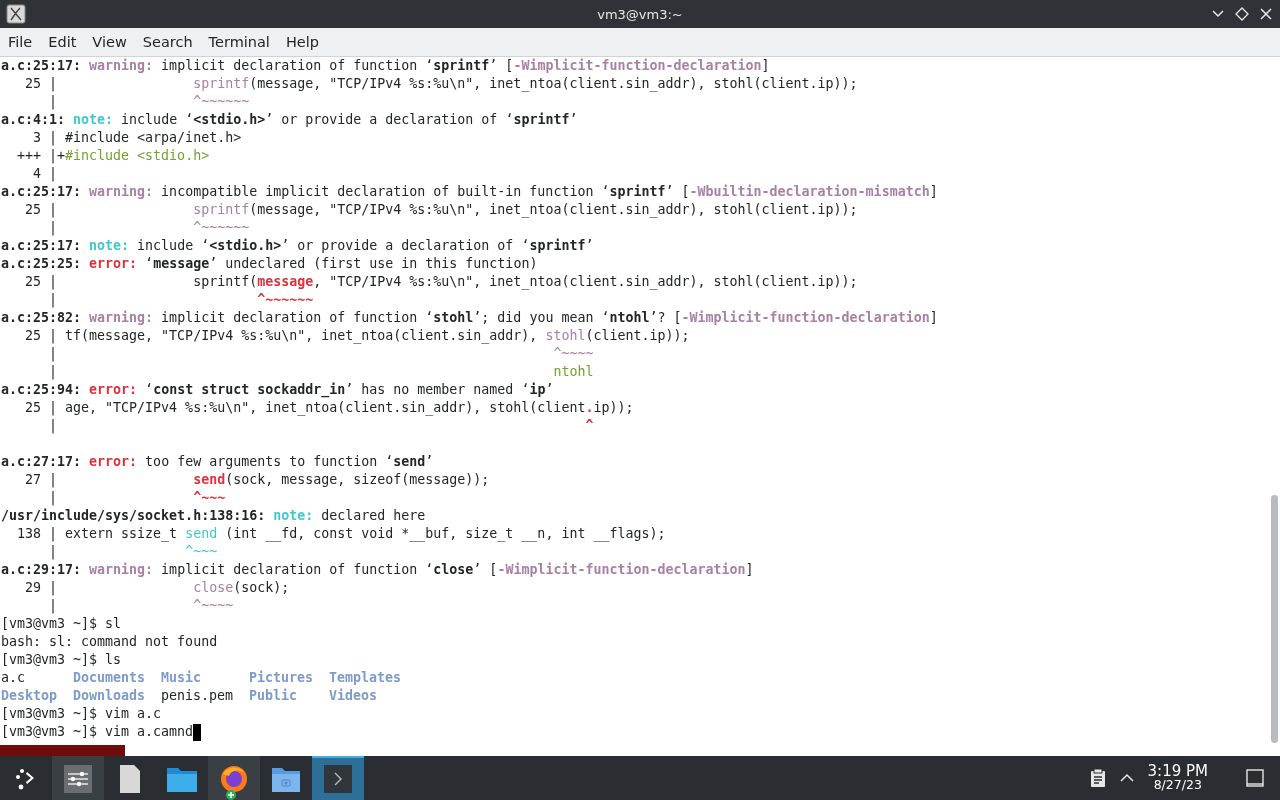  I want to click on terminal-line: 25 | age, "TCP/IPv4 %s:%u\n", inet_ntoa(client.sin_addr), stohl(client.ip));, so click(329, 408).